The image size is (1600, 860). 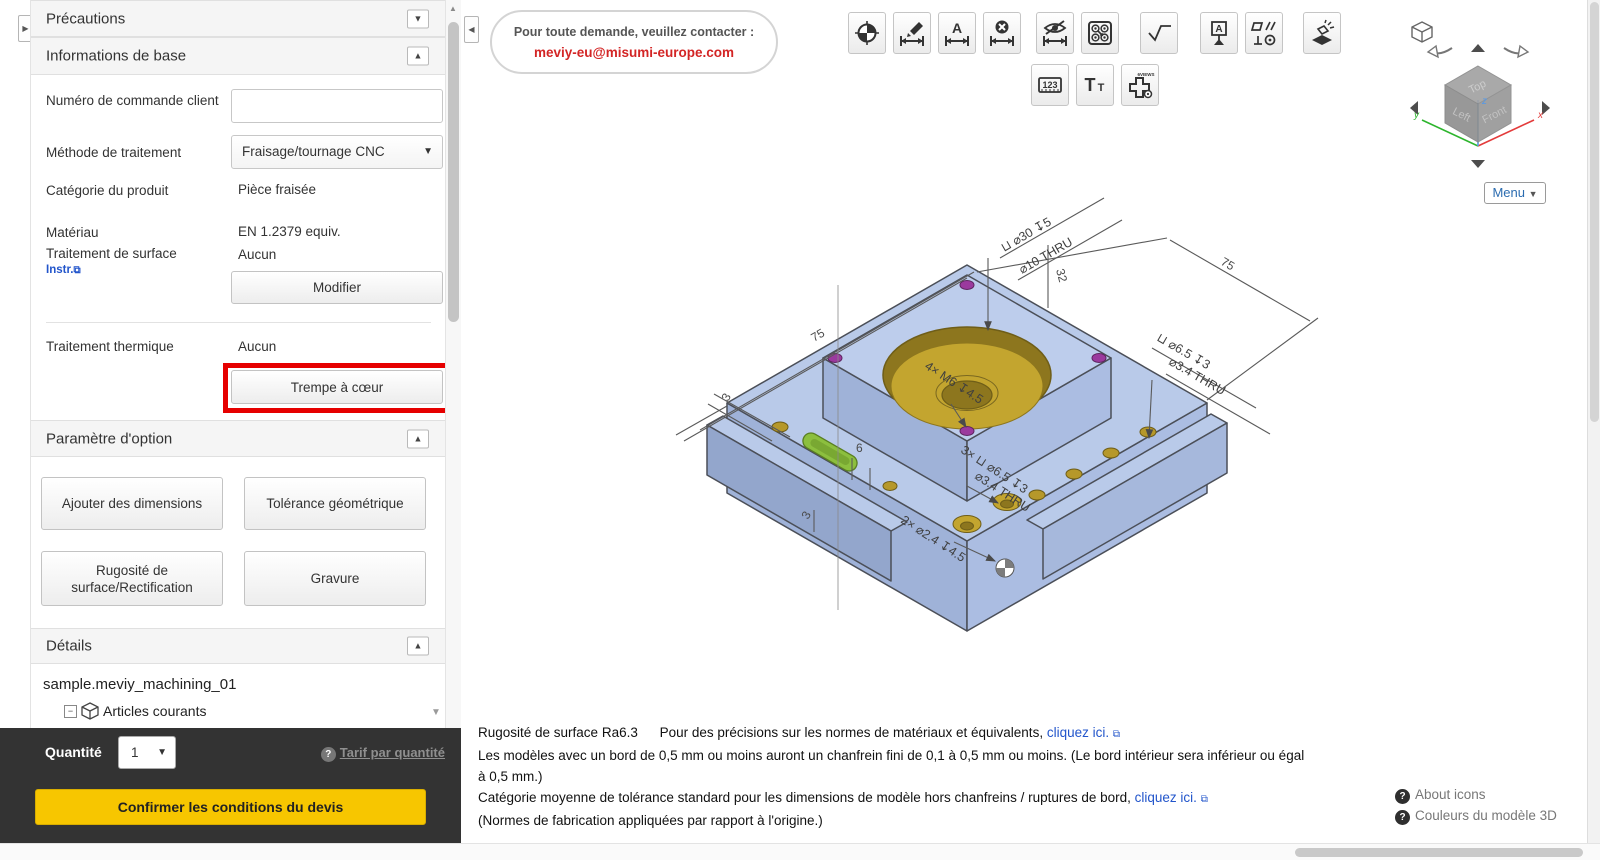 I want to click on text-size-button: T T, so click(x=1095, y=85).